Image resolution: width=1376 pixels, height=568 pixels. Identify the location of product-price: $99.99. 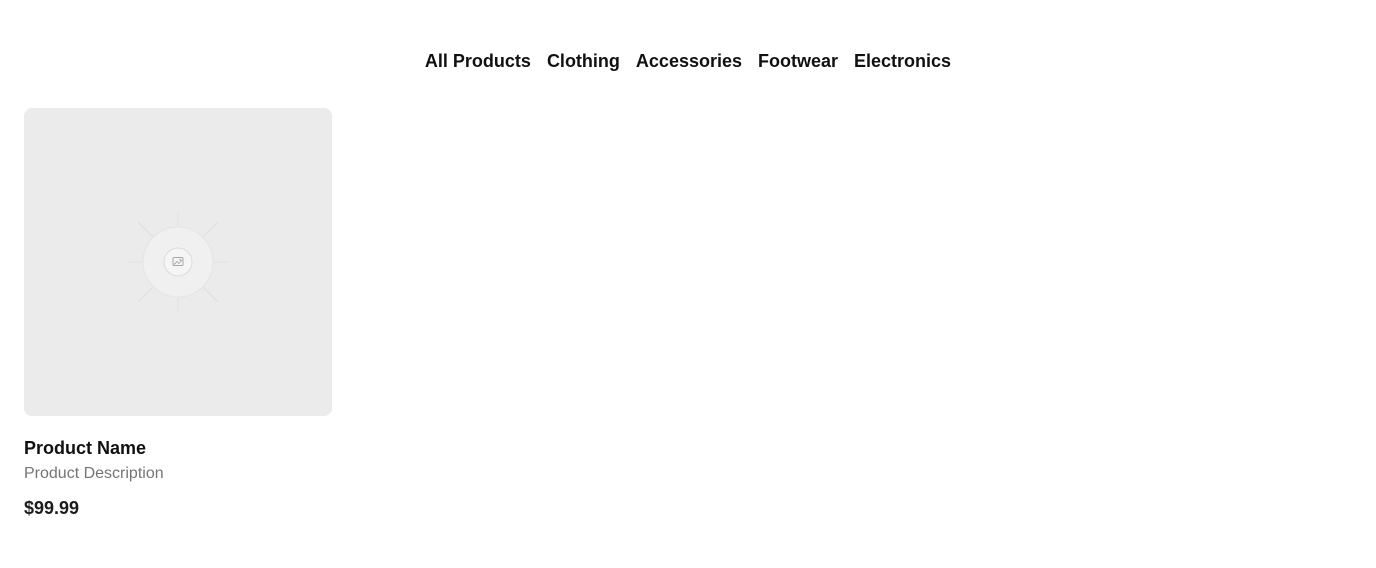
(52, 508).